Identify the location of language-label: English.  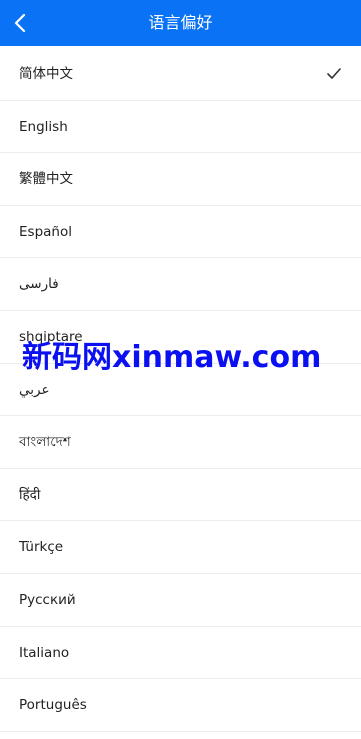
(43, 126).